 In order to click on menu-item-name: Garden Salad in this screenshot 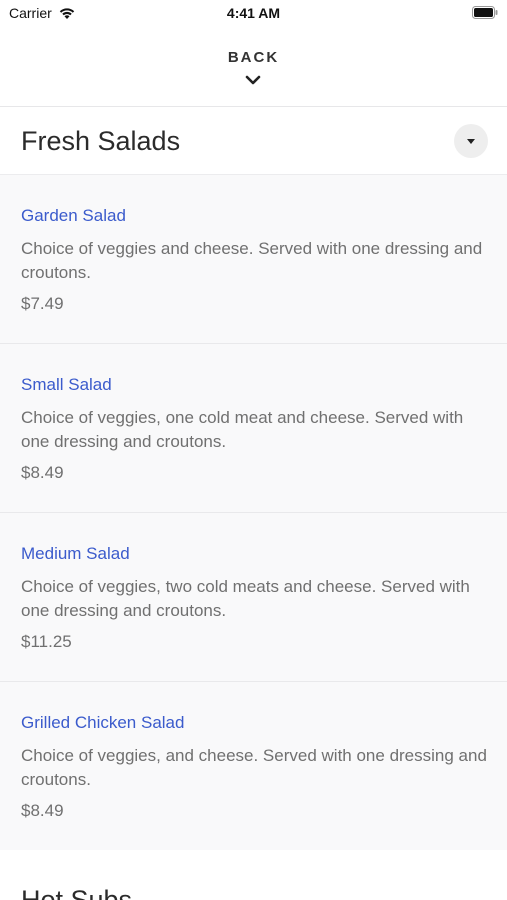, I will do `click(73, 216)`.